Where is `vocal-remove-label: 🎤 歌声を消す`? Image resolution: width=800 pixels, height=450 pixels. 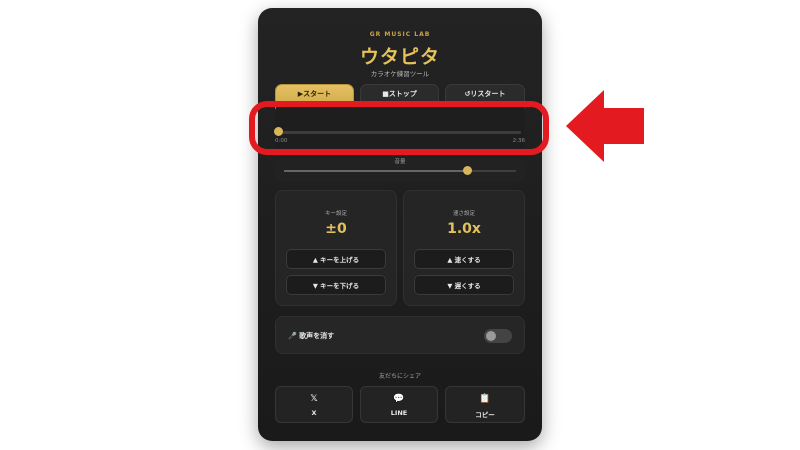 vocal-remove-label: 🎤 歌声を消す is located at coordinates (311, 336).